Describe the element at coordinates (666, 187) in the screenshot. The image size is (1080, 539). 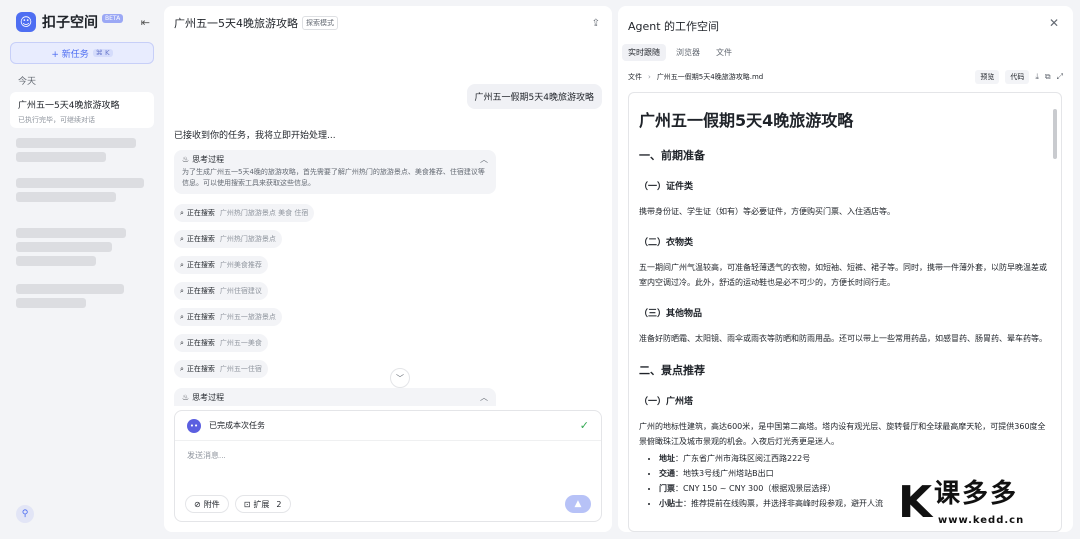
I see `doc-subheading: （一）证件类` at that location.